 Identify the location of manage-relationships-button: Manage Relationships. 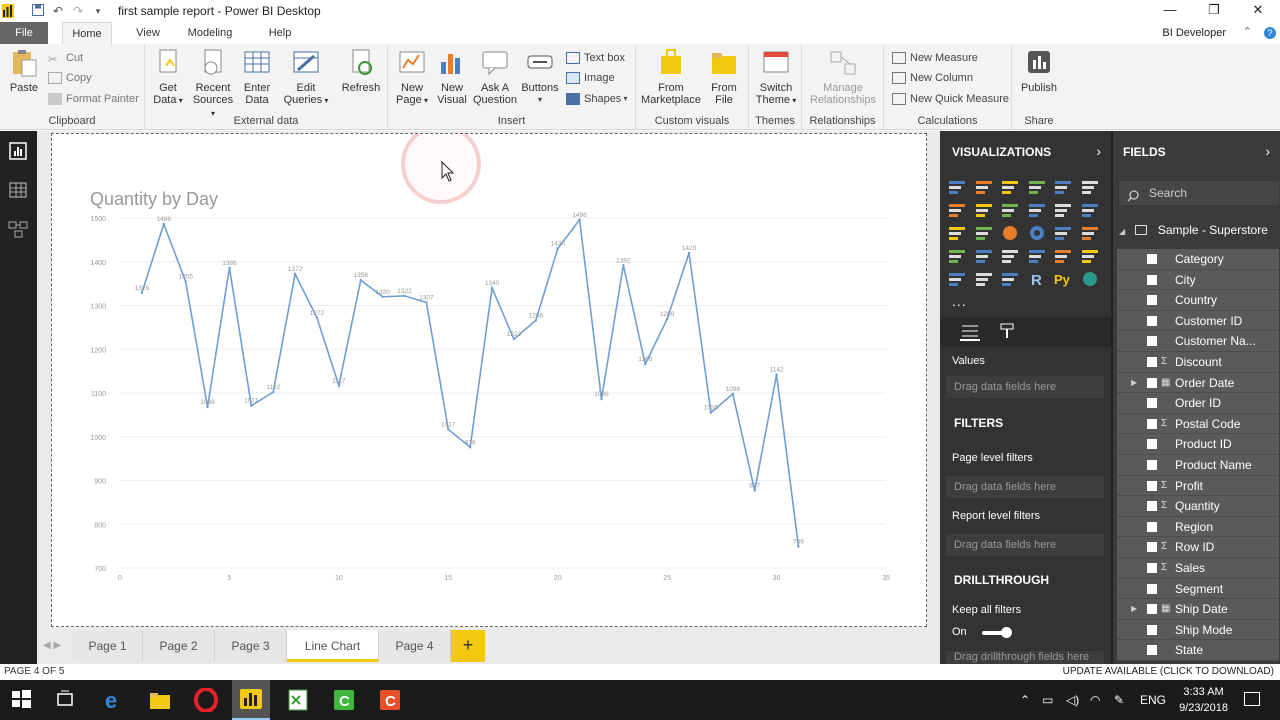
(843, 77).